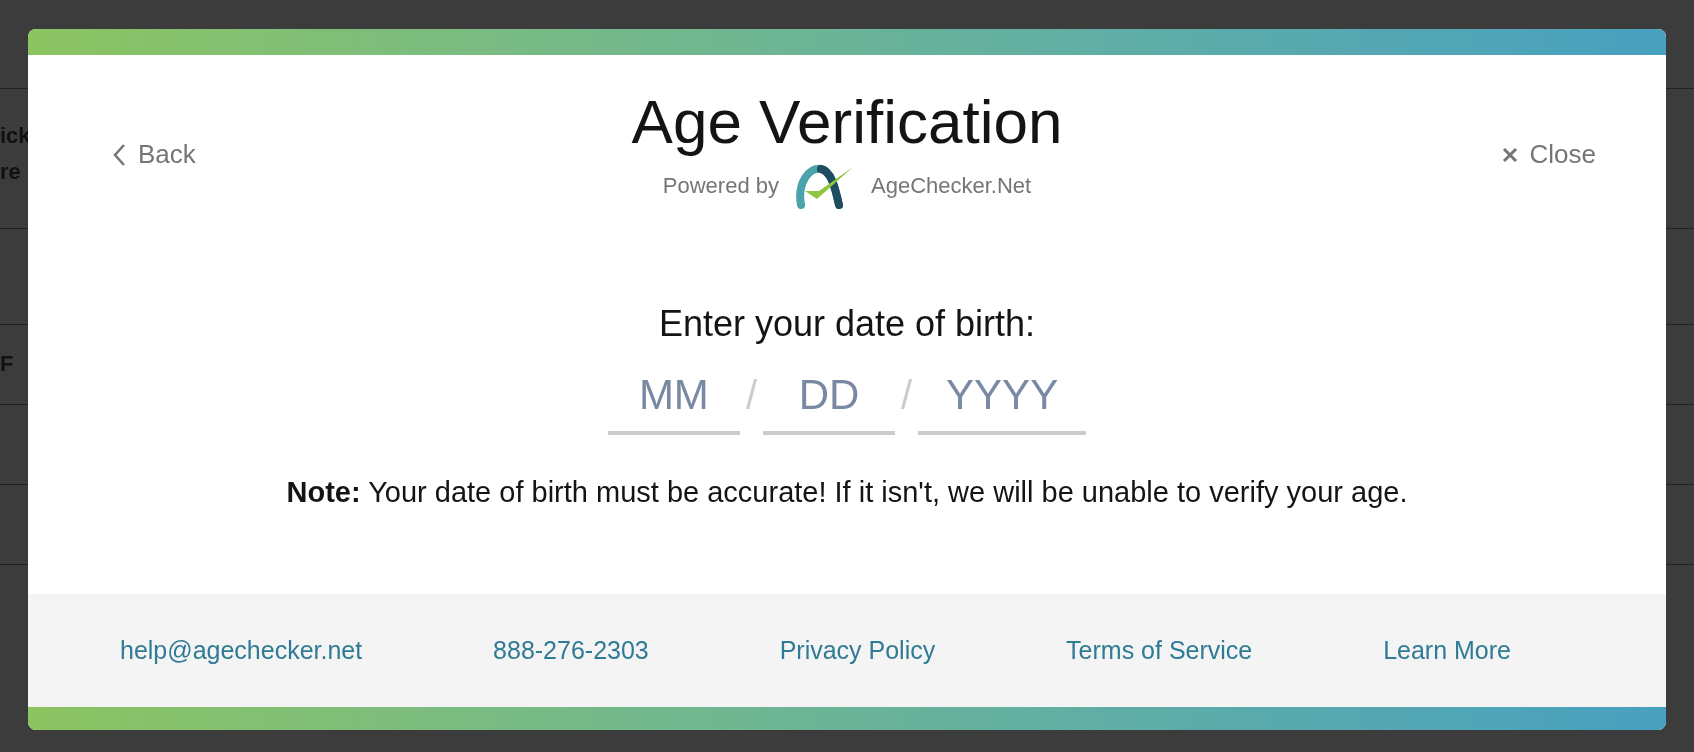 Image resolution: width=1694 pixels, height=752 pixels. What do you see at coordinates (673, 396) in the screenshot?
I see `date-field: MM` at bounding box center [673, 396].